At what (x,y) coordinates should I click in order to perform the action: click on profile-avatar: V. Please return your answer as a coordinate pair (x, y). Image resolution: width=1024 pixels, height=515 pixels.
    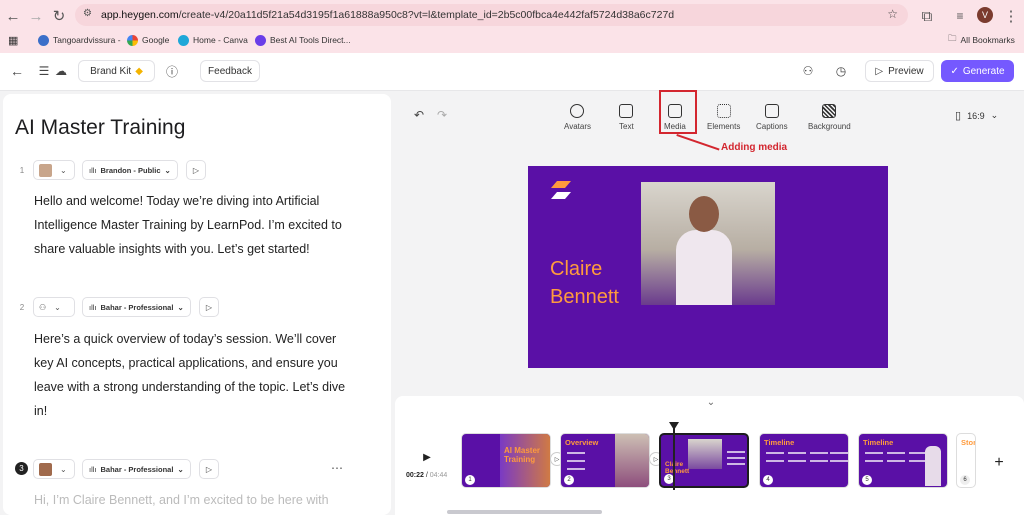
    Looking at the image, I should click on (985, 15).